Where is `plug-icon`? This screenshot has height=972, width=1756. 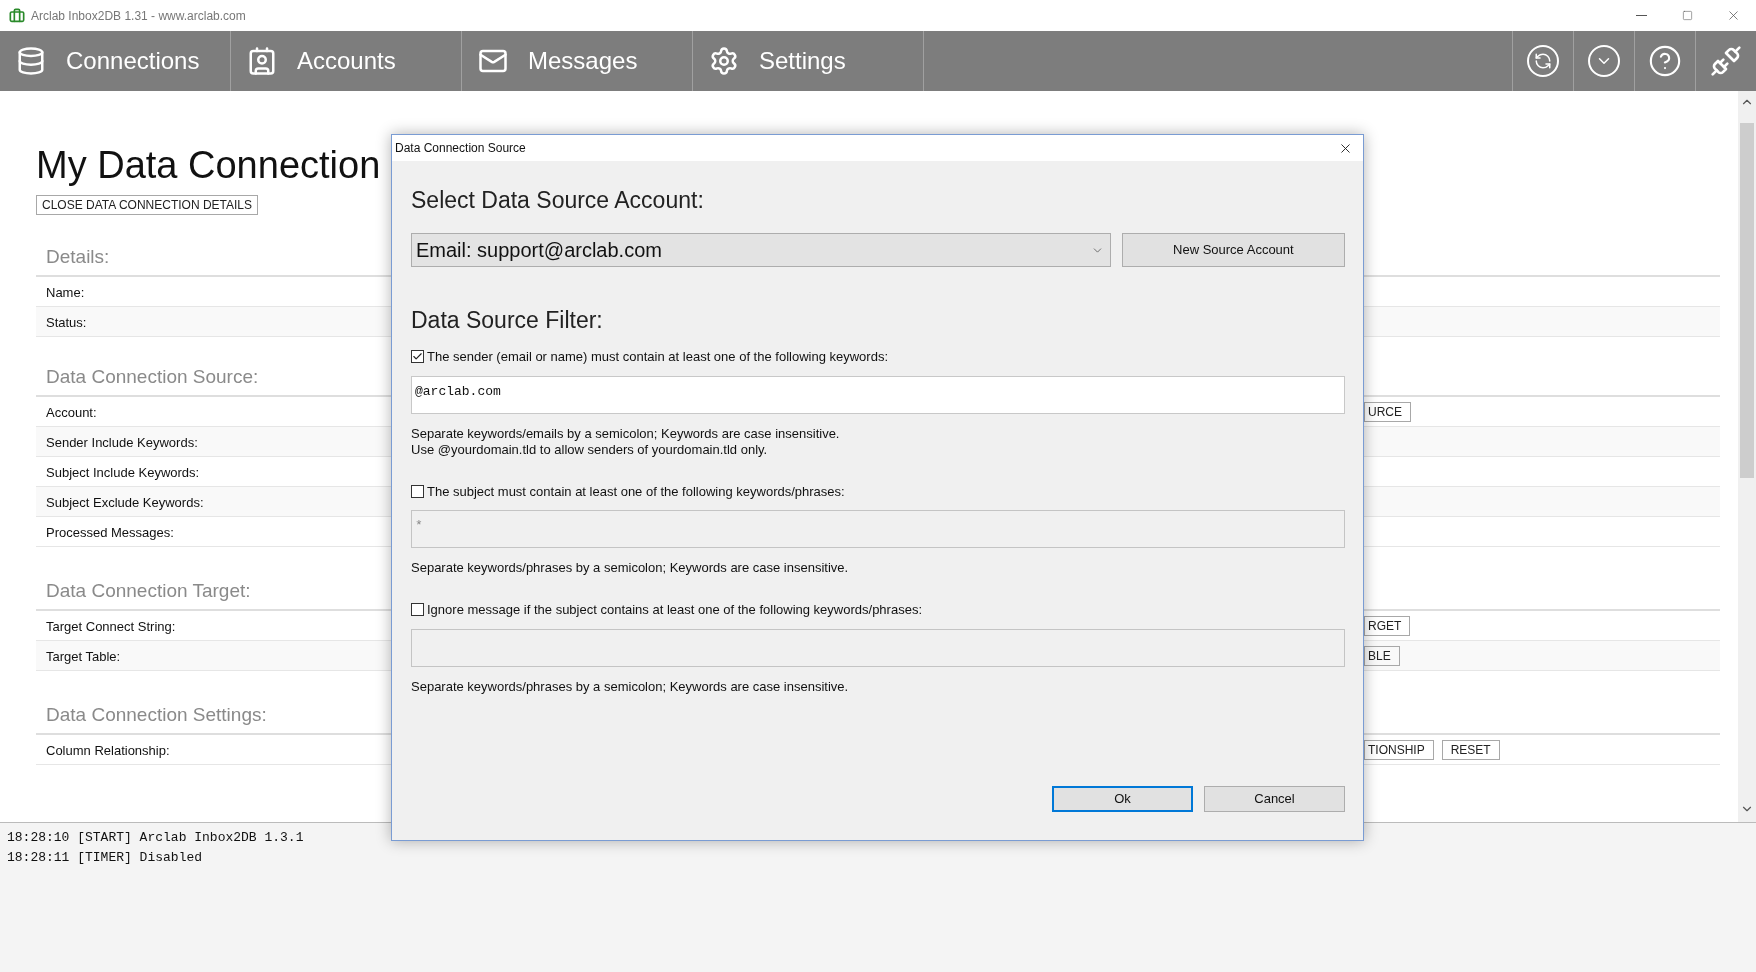
plug-icon is located at coordinates (1726, 61).